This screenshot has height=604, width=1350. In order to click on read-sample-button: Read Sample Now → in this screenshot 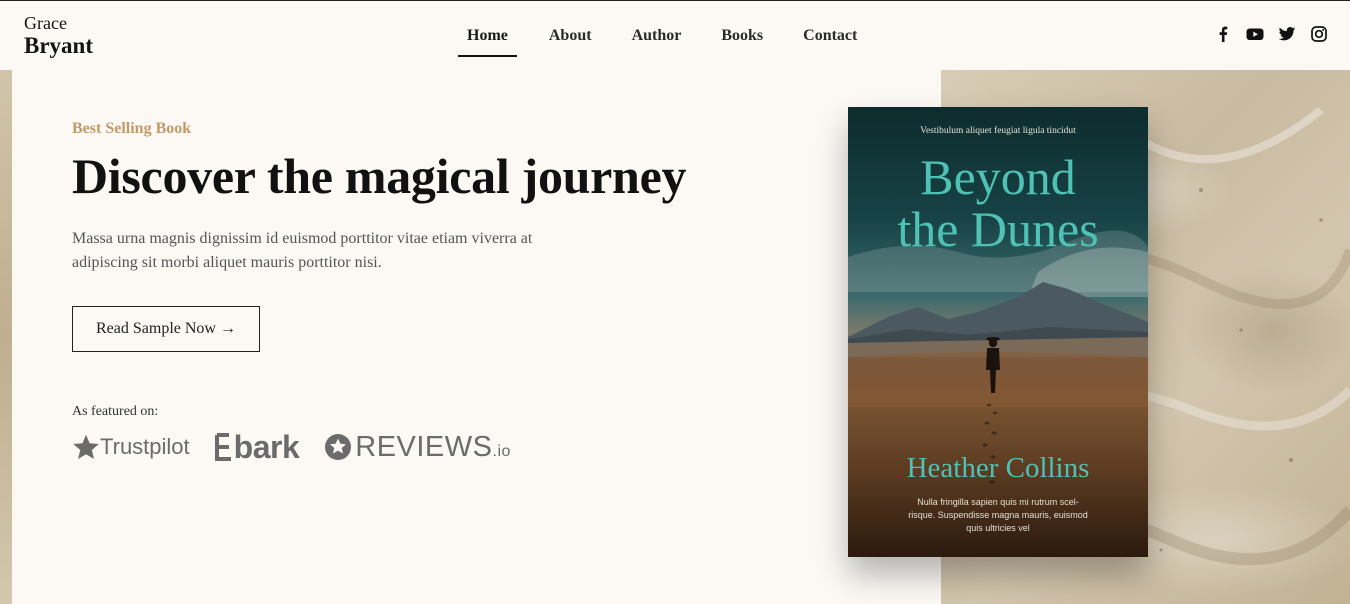, I will do `click(166, 329)`.